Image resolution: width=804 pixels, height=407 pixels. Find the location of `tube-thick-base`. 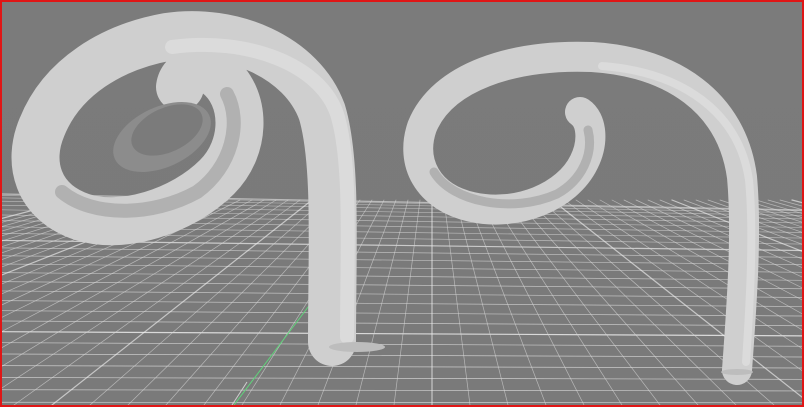

tube-thick-base is located at coordinates (357, 347).